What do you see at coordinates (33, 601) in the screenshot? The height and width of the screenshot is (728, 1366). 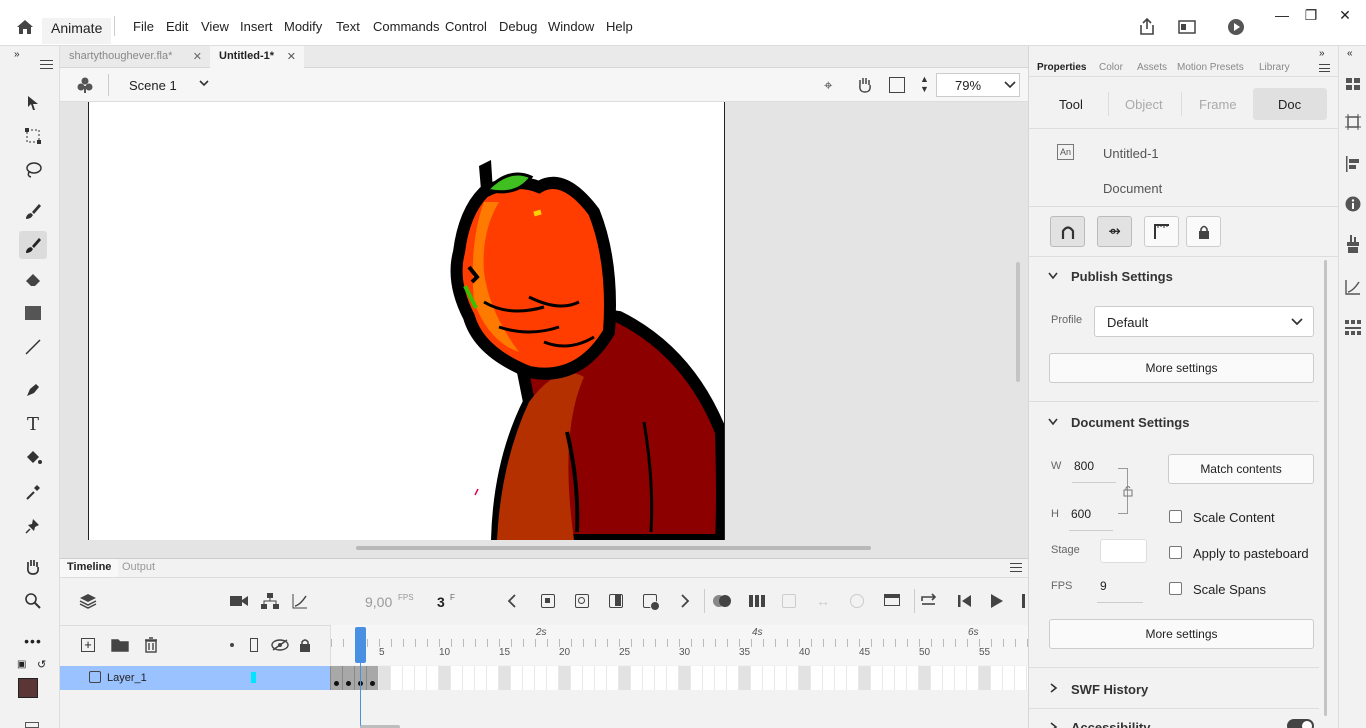 I see `zoom-tool-icon` at bounding box center [33, 601].